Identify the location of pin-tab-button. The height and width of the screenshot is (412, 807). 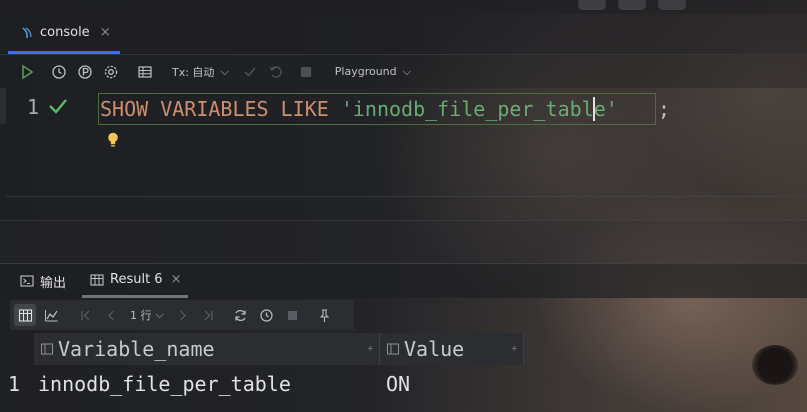
(85, 72).